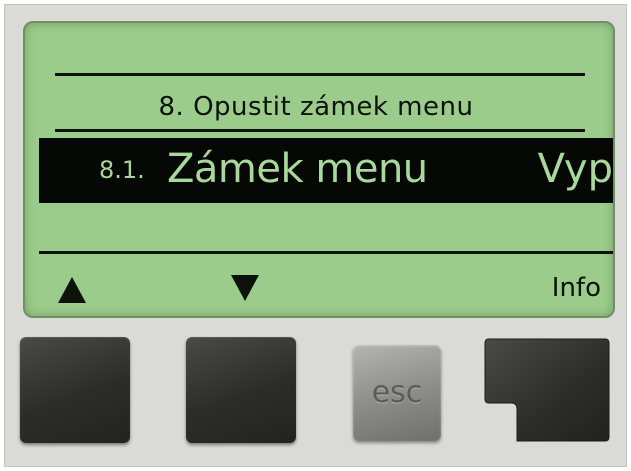 The image size is (631, 471). Describe the element at coordinates (320, 74) in the screenshot. I see `top-divider` at that location.